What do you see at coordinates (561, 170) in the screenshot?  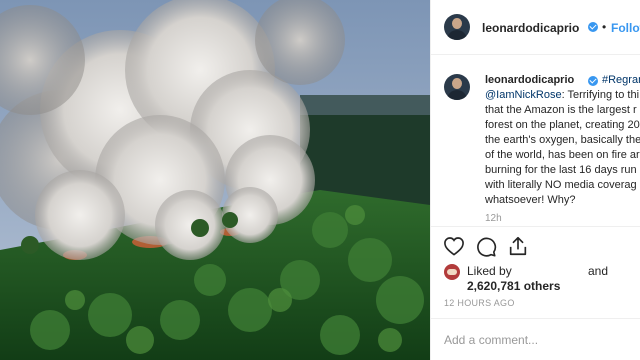 I see `caption-line-7: burning for the last 16 days run` at bounding box center [561, 170].